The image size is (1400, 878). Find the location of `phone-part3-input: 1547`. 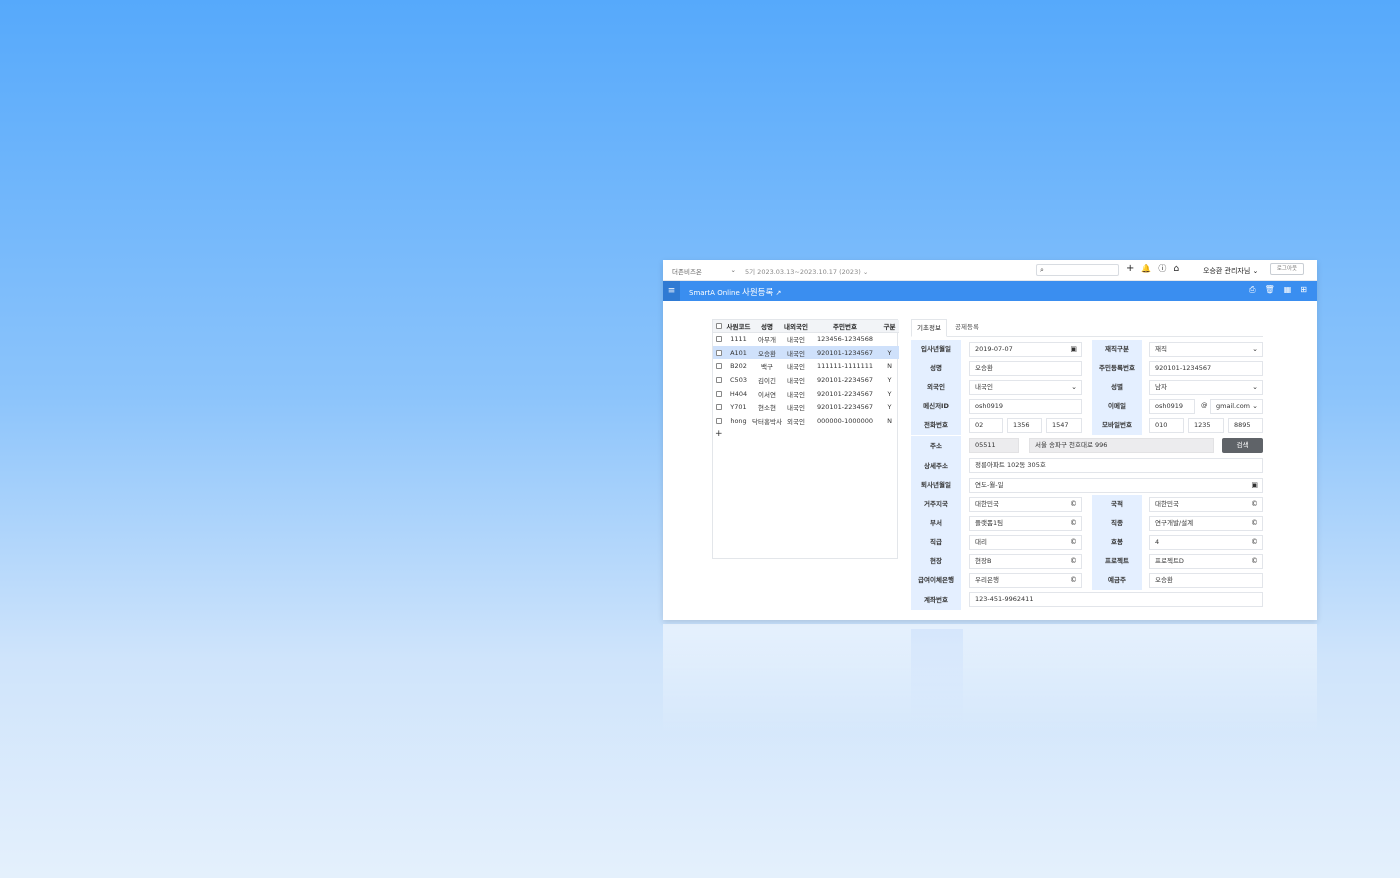

phone-part3-input: 1547 is located at coordinates (1064, 425).